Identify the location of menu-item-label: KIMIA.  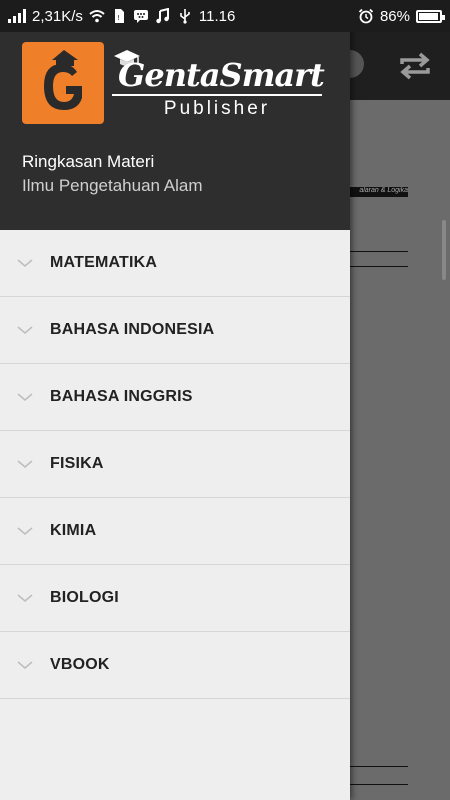
(73, 530).